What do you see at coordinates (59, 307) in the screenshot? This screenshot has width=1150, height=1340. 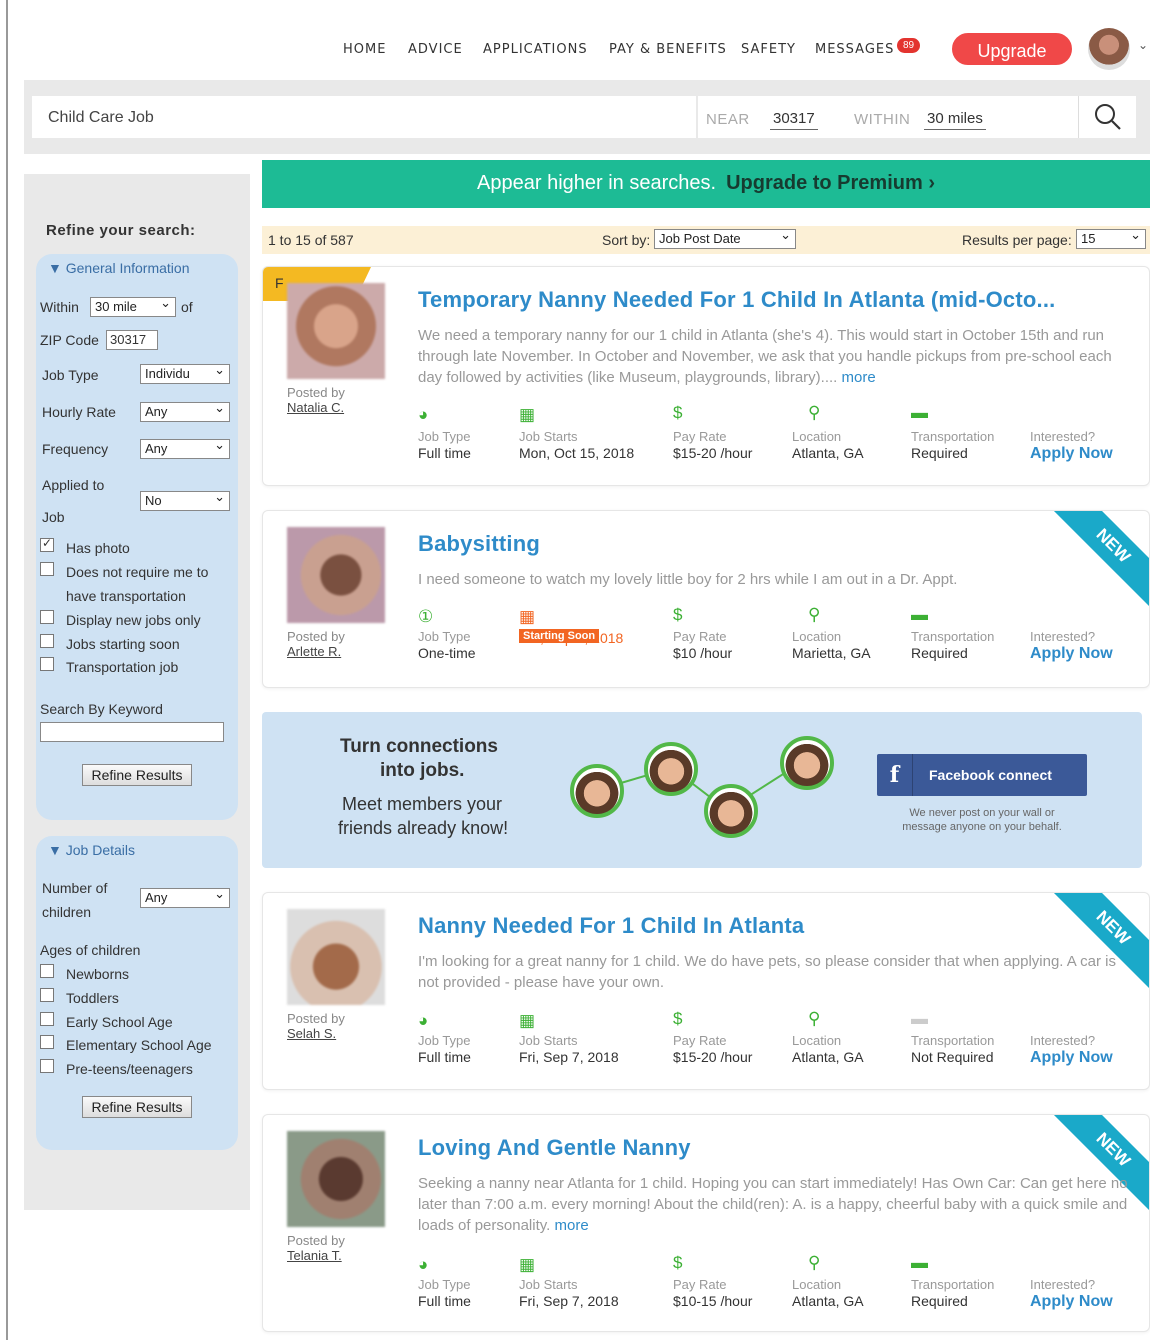 I see `within-label: Within` at bounding box center [59, 307].